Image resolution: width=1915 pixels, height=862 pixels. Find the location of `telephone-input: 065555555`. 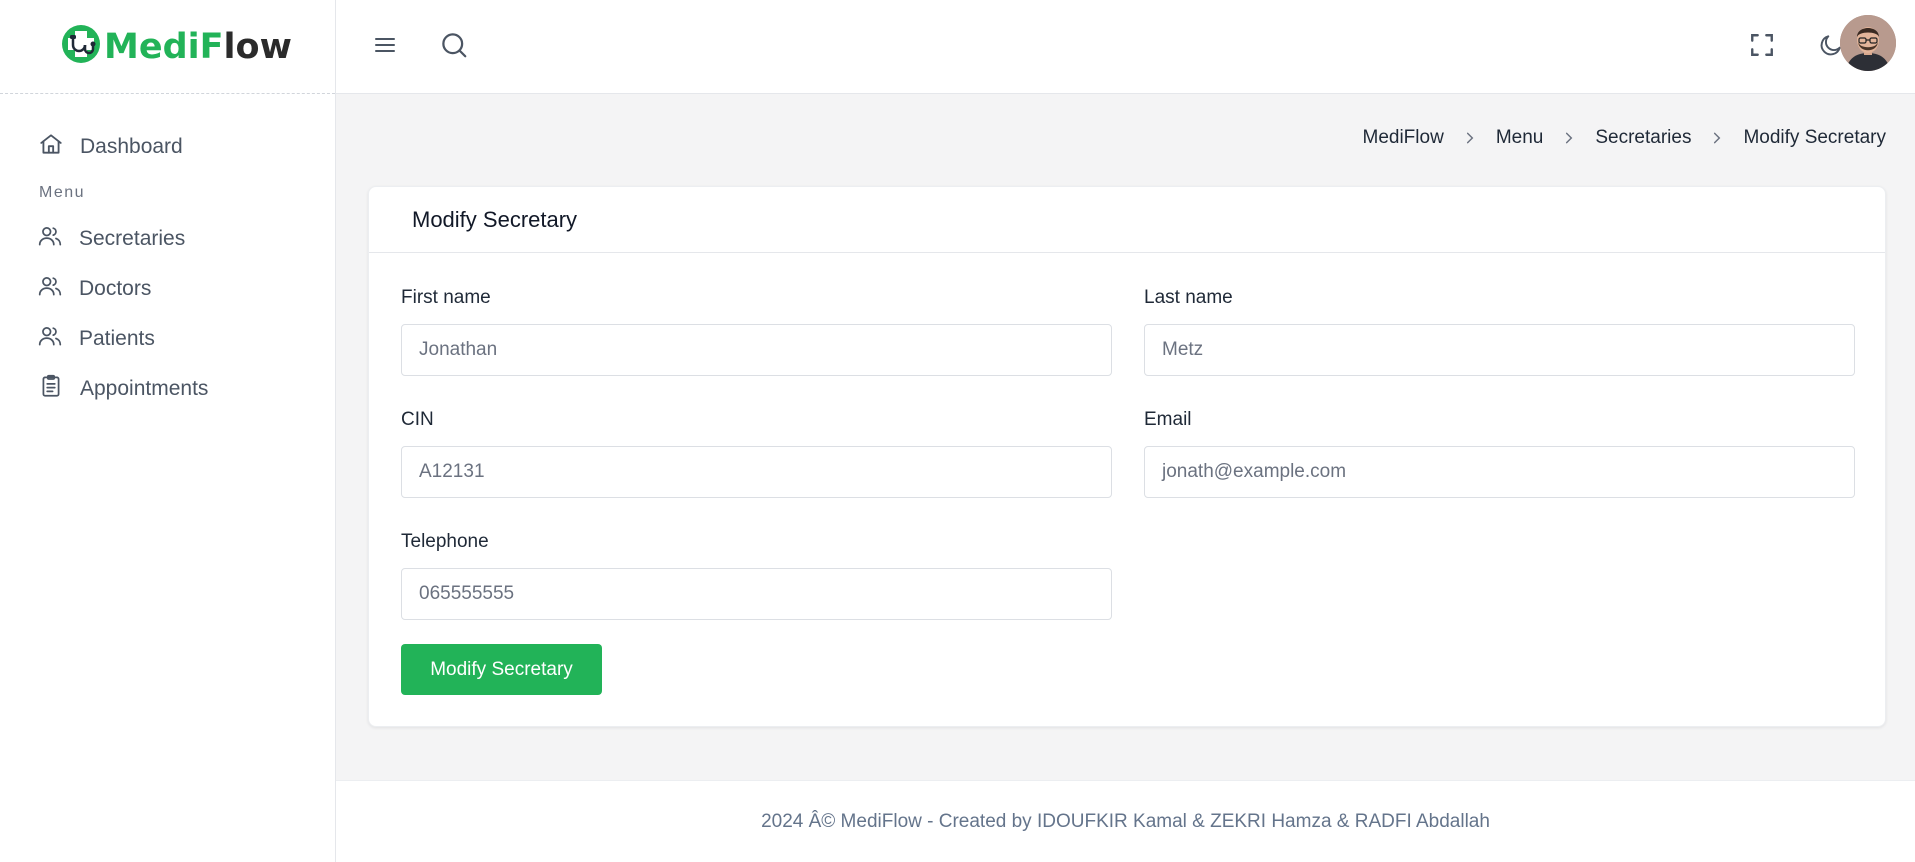

telephone-input: 065555555 is located at coordinates (756, 594).